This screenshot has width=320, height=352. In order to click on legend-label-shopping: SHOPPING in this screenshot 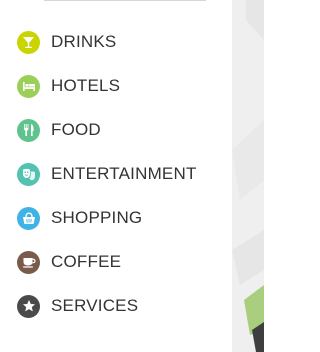, I will do `click(97, 217)`.